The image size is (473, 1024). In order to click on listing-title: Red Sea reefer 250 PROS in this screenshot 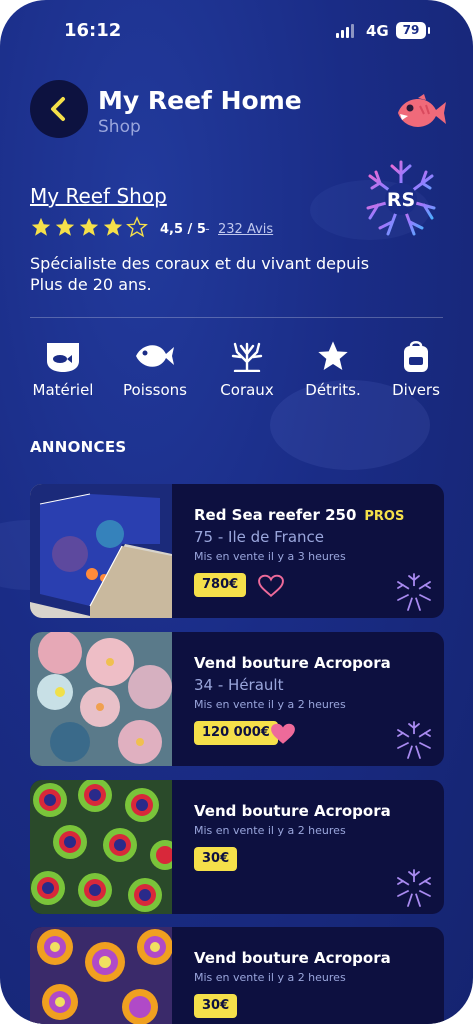, I will do `click(299, 515)`.